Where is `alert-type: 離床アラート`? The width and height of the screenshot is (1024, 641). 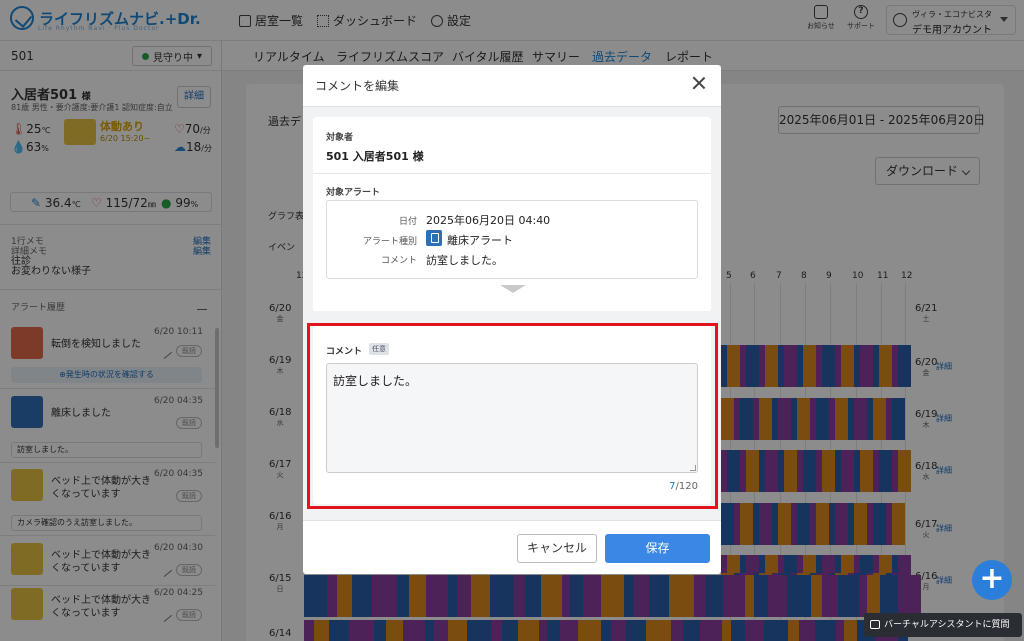
alert-type: 離床アラート is located at coordinates (480, 240).